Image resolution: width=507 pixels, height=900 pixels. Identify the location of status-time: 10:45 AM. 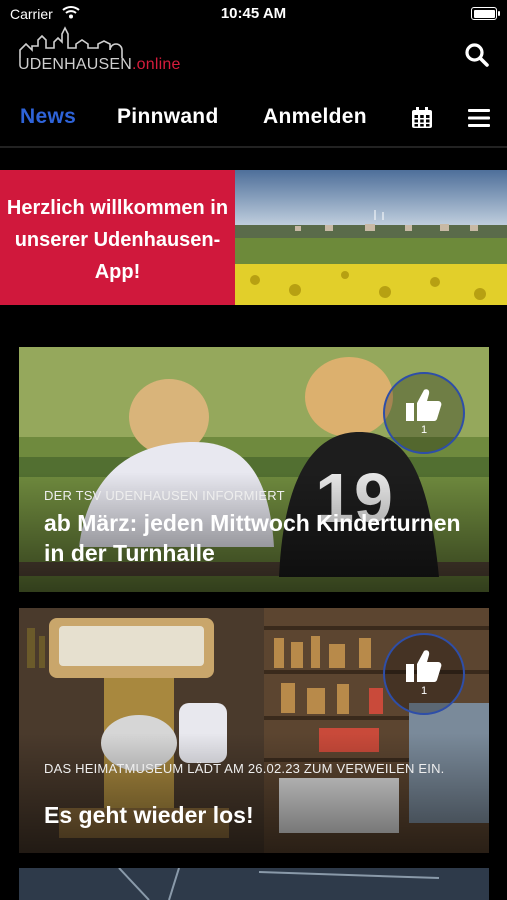
(253, 13).